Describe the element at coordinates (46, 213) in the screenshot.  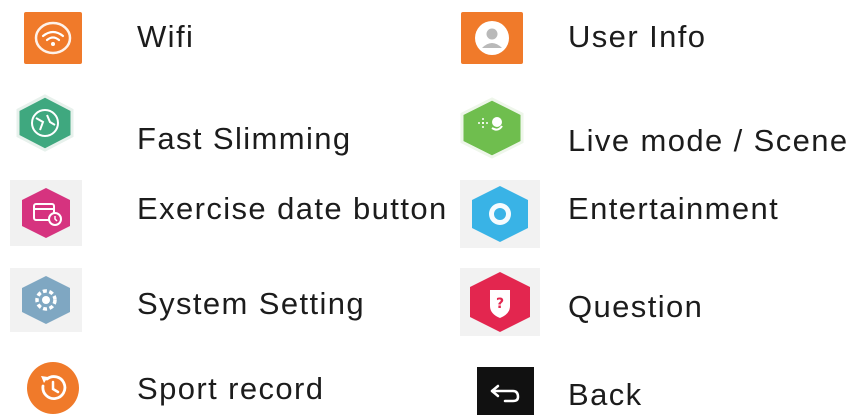
I see `exercise-date-icon` at that location.